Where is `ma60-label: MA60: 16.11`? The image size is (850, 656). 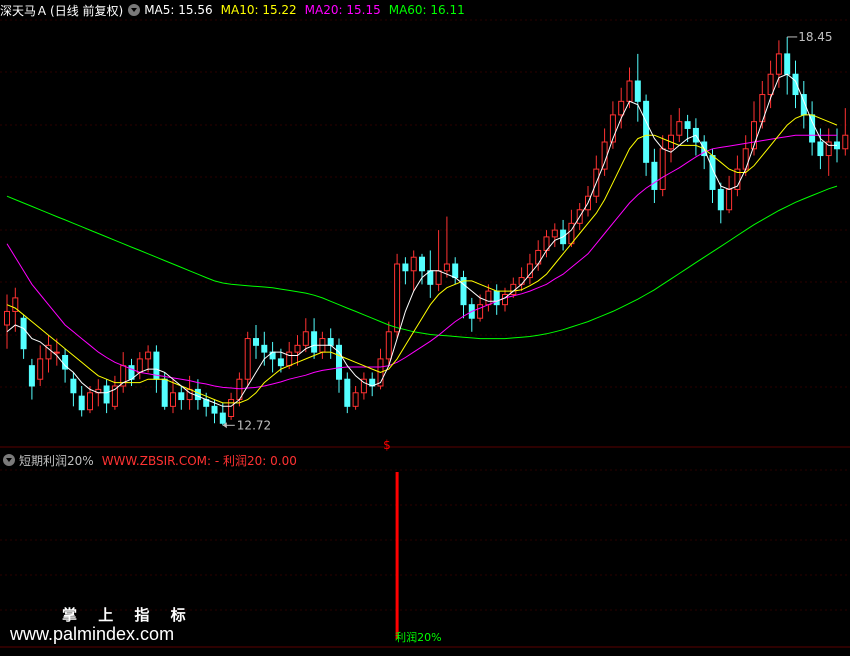
ma60-label: MA60: 16.11 is located at coordinates (426, 10).